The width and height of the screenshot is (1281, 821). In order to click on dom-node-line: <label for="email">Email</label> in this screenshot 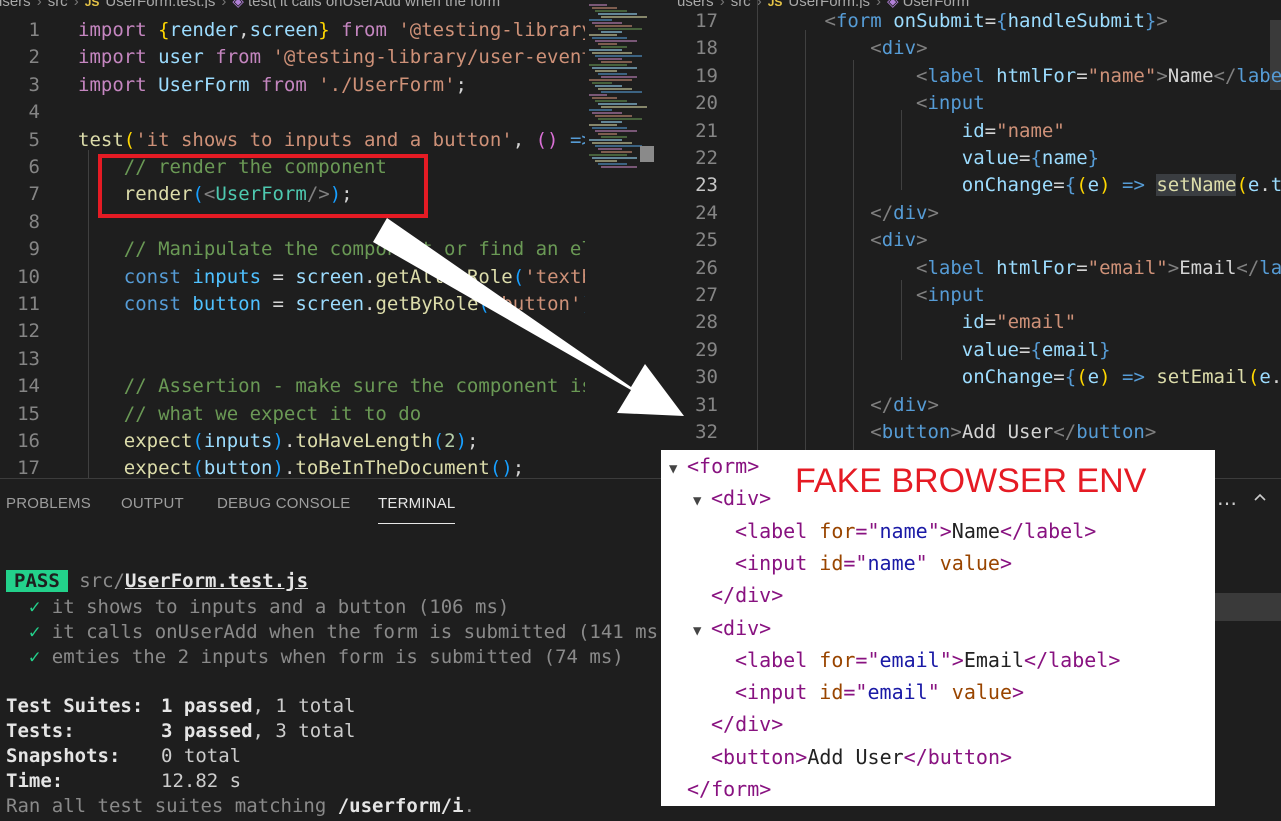, I will do `click(918, 660)`.